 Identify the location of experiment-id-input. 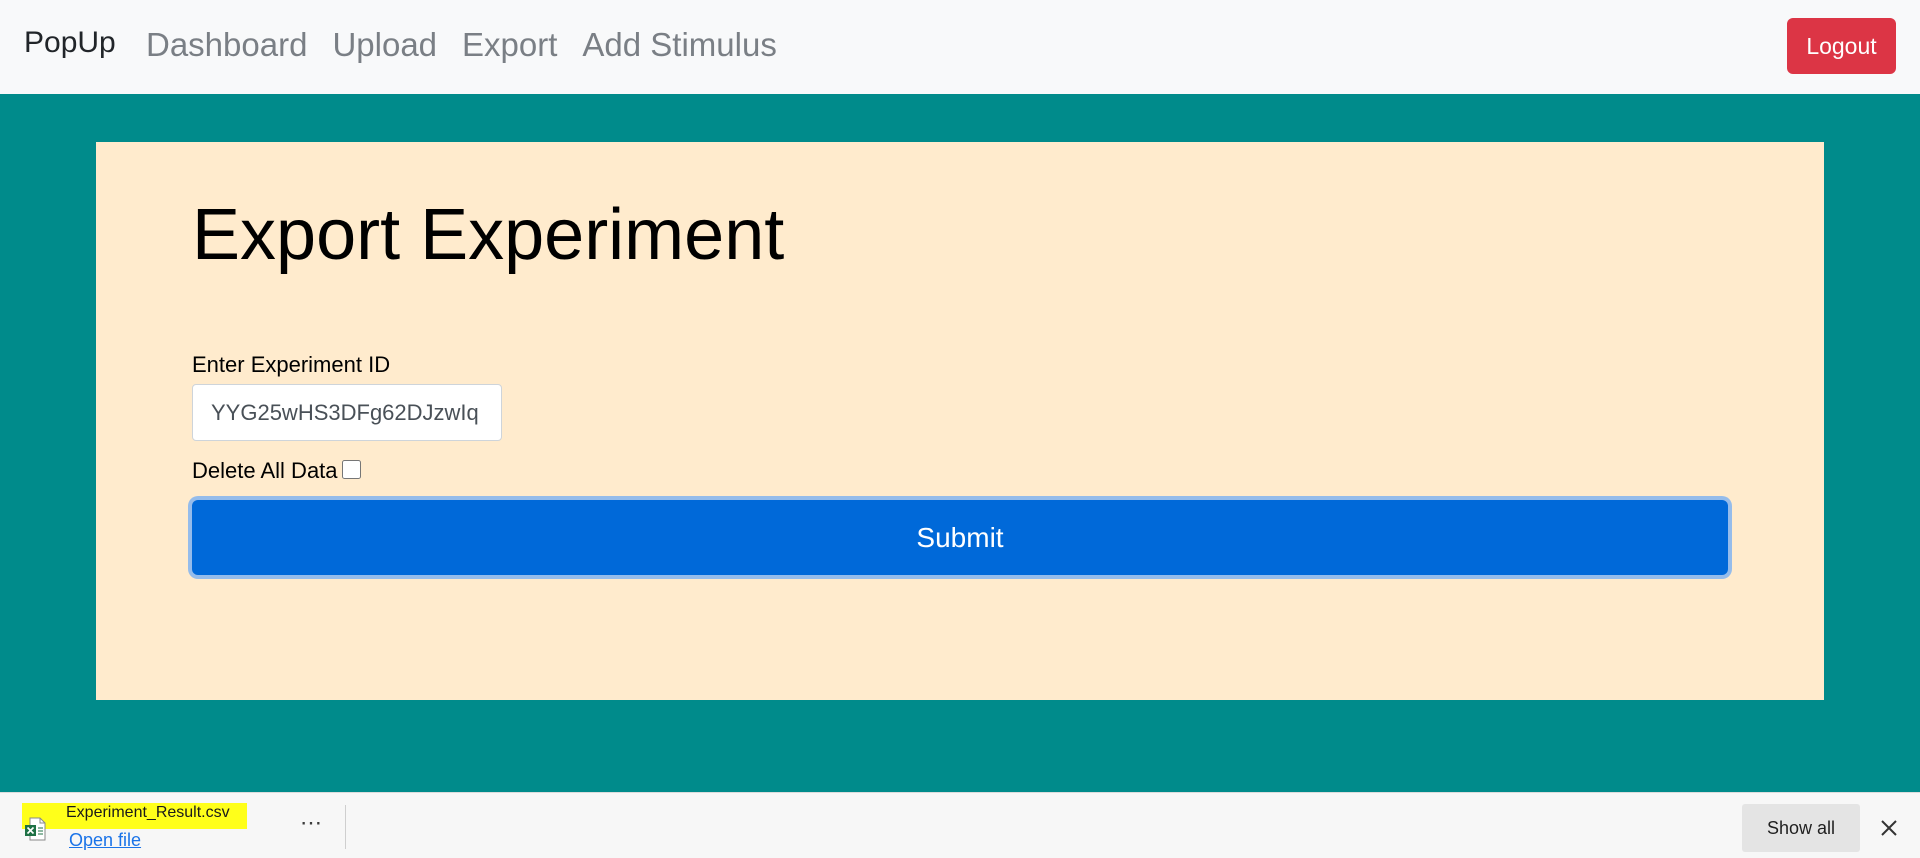
(347, 412).